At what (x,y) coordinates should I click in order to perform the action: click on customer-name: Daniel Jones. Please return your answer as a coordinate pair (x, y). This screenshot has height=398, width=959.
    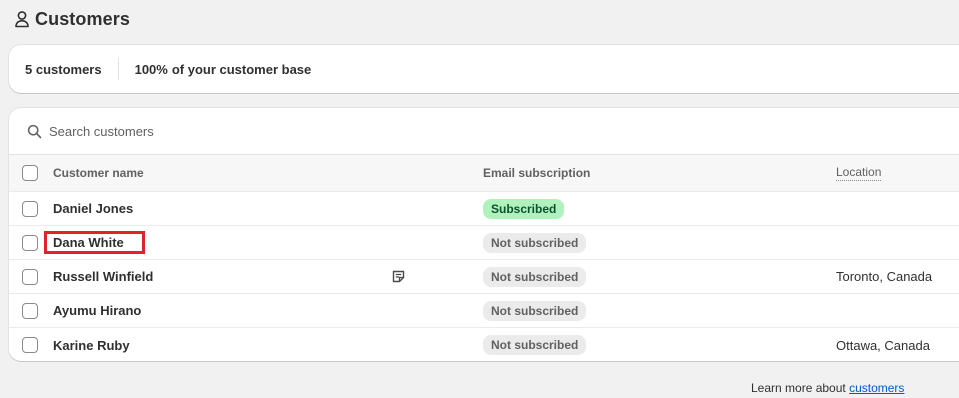
    Looking at the image, I should click on (93, 208).